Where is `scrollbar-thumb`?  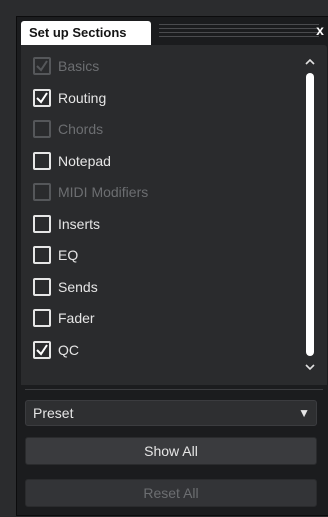
scrollbar-thumb is located at coordinates (310, 214).